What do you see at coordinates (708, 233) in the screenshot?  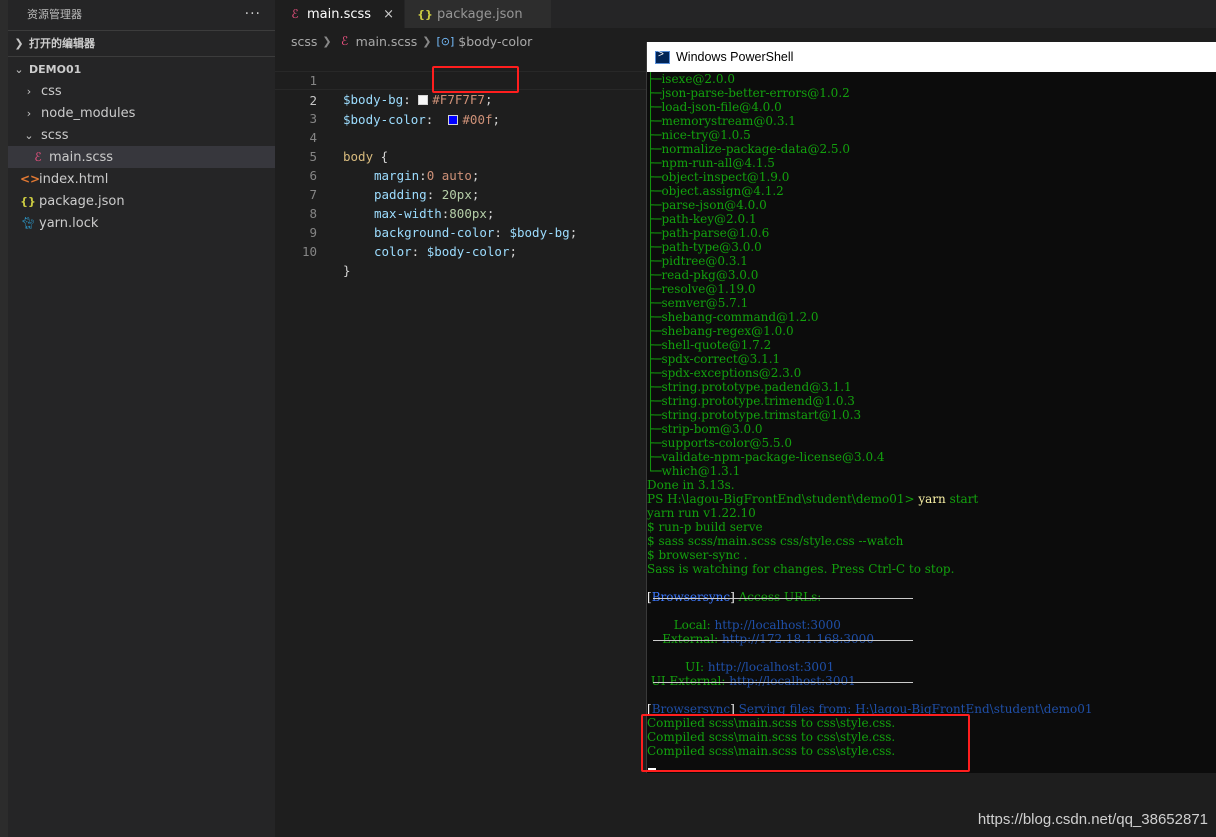 I see `terminal-line: ├─path-parse@1.0.6` at bounding box center [708, 233].